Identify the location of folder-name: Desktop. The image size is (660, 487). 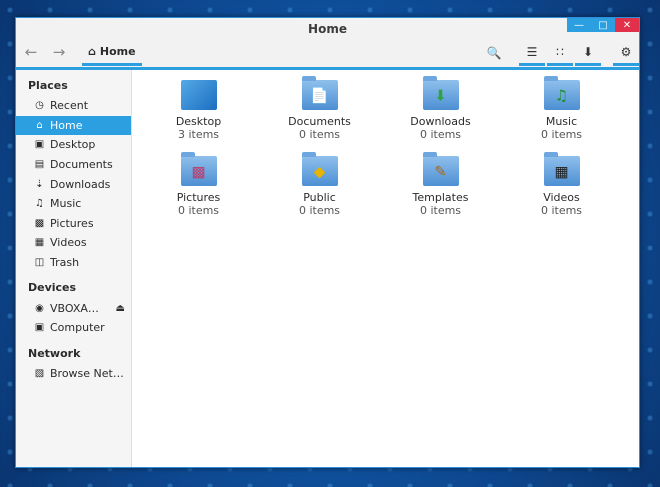
(198, 121).